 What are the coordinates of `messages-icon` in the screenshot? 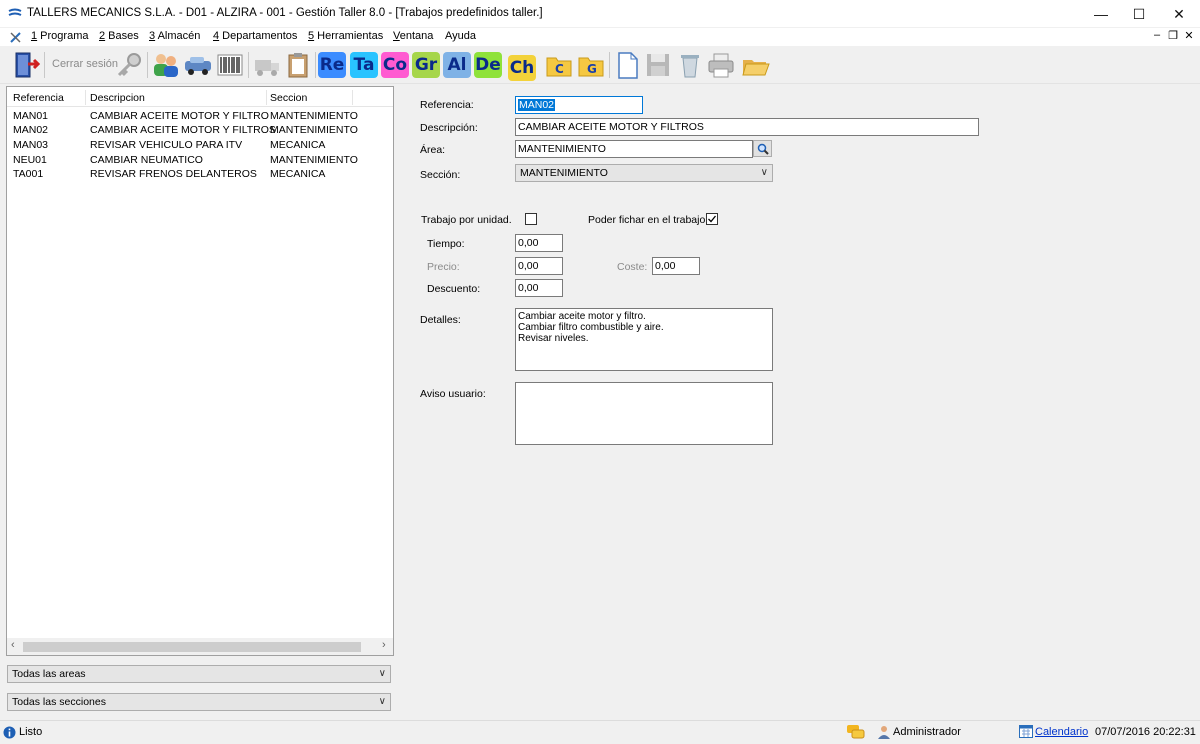 It's located at (855, 732).